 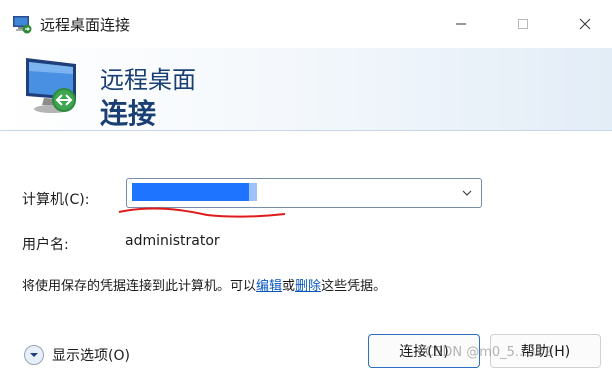 I want to click on maximize-button, so click(x=523, y=24).